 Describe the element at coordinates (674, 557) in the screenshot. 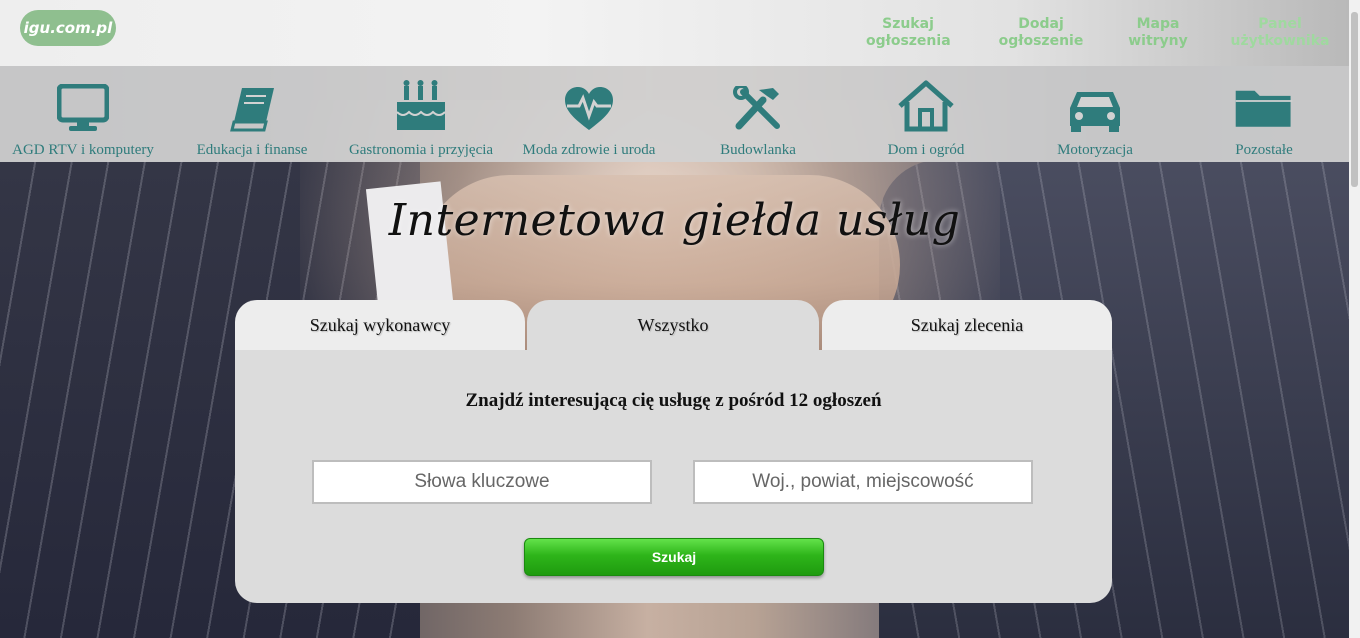

I see `search-button: Szukaj` at that location.